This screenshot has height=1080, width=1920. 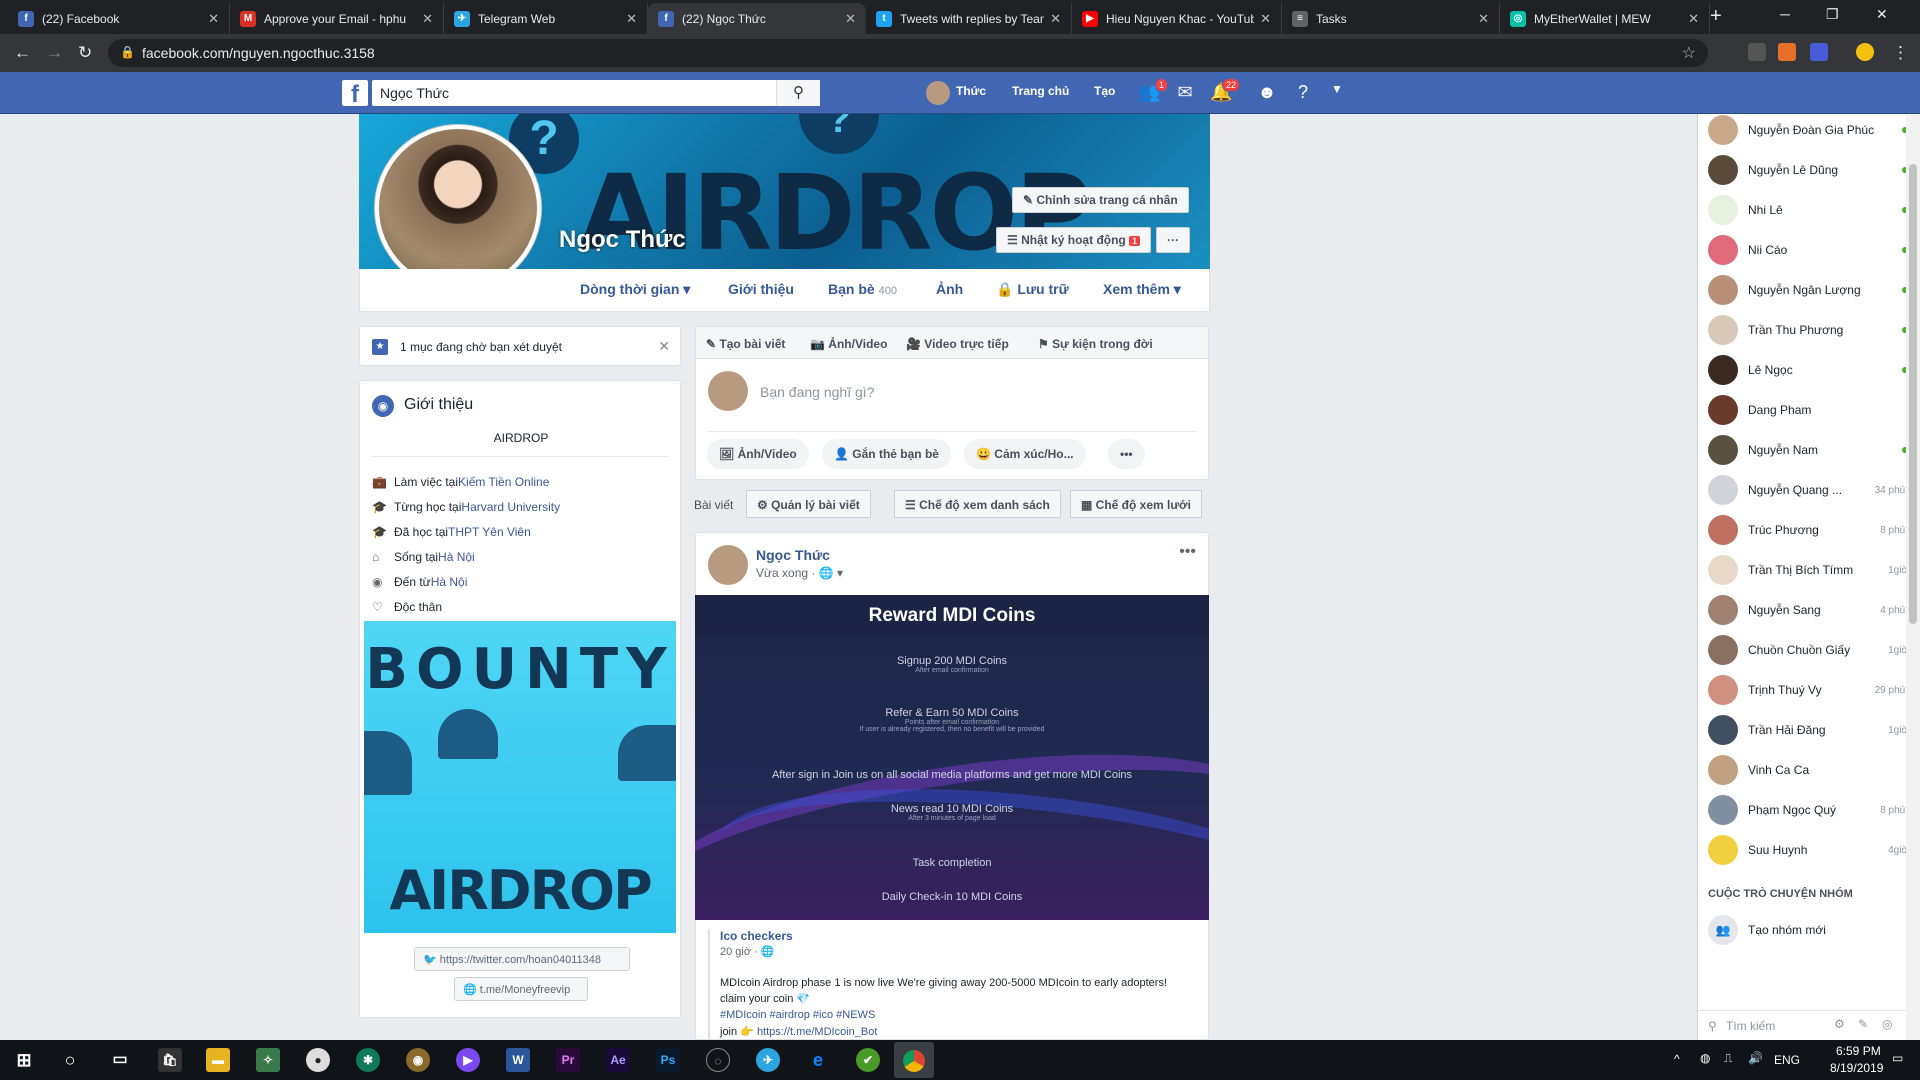 What do you see at coordinates (1787, 1060) in the screenshot?
I see `language-indicator: ENG` at bounding box center [1787, 1060].